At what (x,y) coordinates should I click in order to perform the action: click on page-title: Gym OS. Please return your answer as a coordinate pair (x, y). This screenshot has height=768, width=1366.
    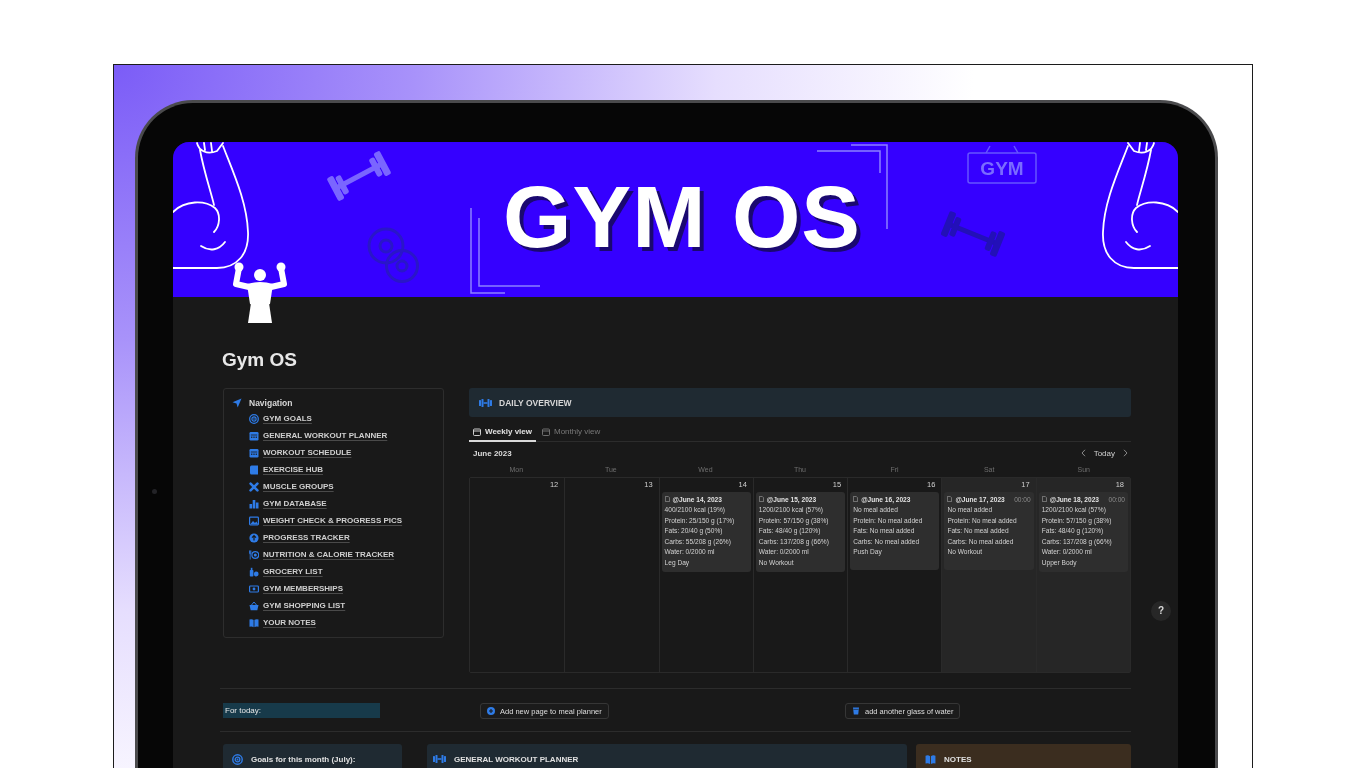
    Looking at the image, I should click on (259, 359).